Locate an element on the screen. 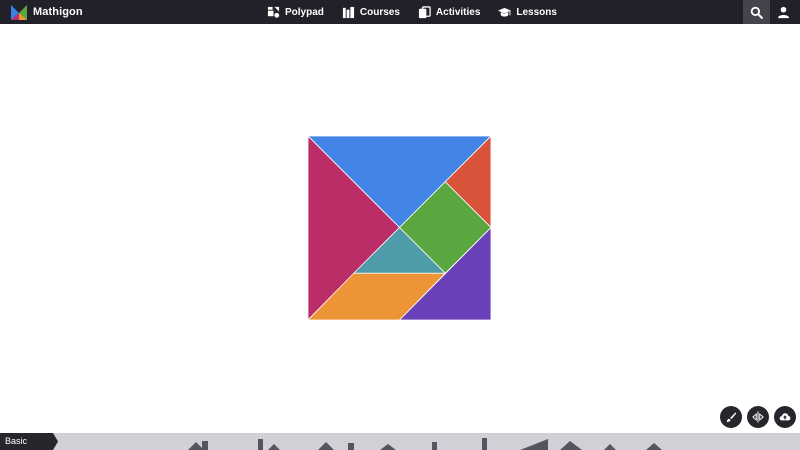 This screenshot has height=450, width=800. brush-icon is located at coordinates (731, 417).